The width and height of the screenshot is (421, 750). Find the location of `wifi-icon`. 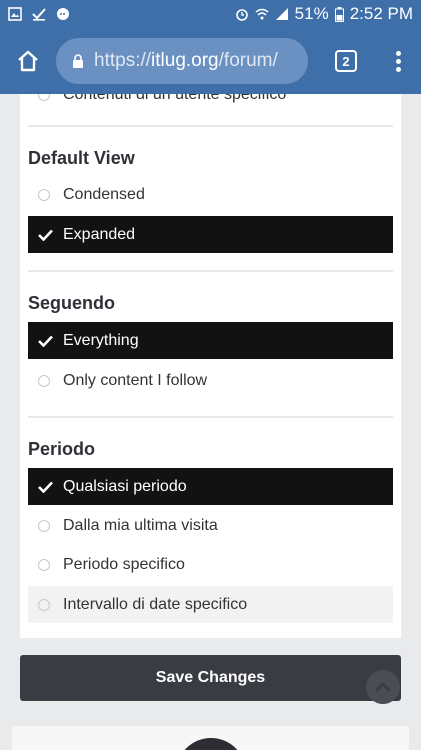

wifi-icon is located at coordinates (262, 14).